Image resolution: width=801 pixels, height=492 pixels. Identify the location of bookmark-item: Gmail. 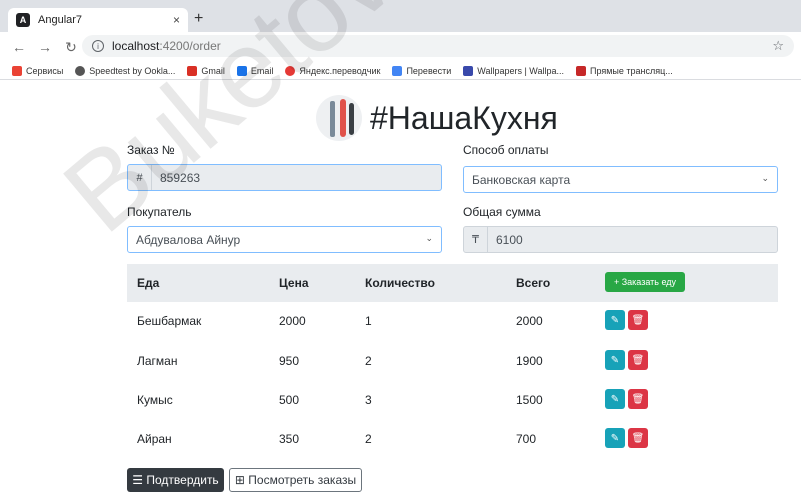
(206, 70).